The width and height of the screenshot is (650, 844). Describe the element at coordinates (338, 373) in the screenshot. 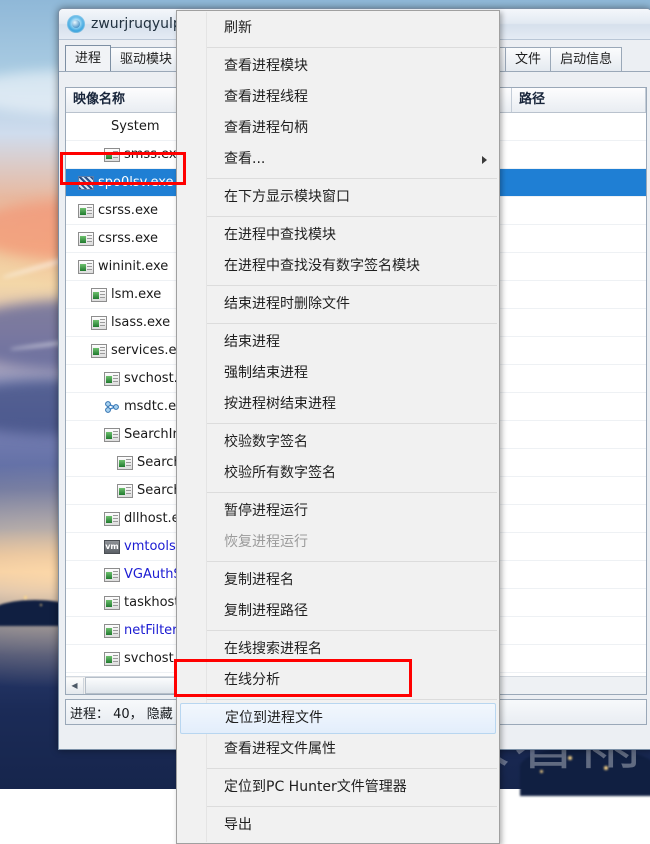

I see `menu-item: 强制结束进程` at that location.